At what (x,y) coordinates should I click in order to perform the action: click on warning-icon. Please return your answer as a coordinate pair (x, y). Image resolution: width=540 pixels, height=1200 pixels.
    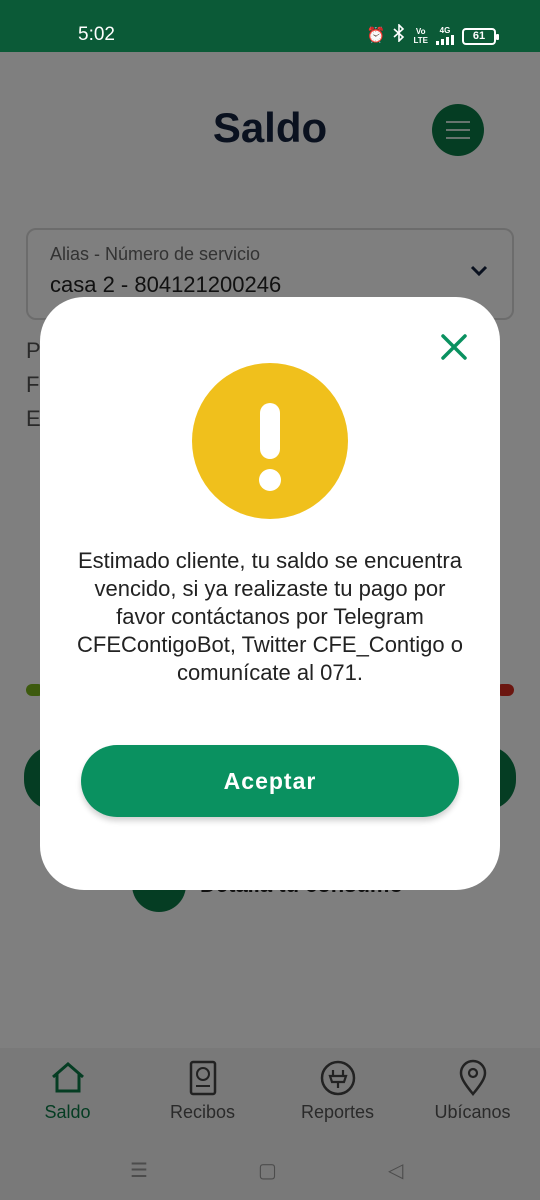
    Looking at the image, I should click on (270, 441).